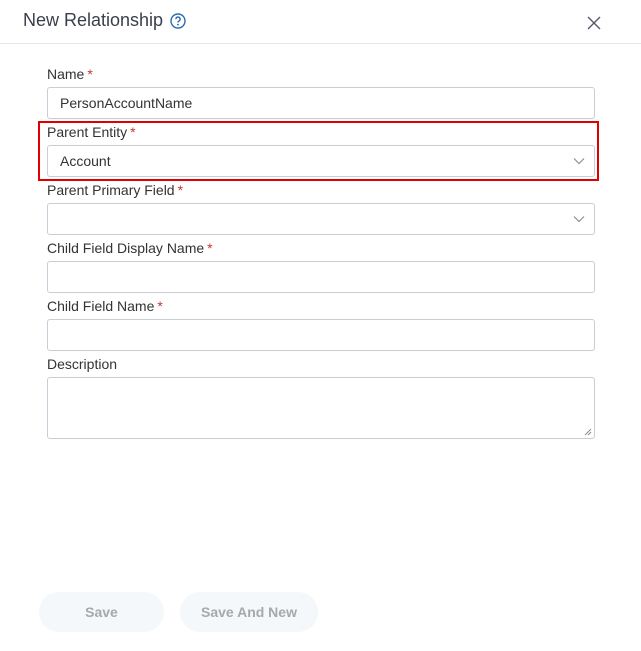 The image size is (641, 651). Describe the element at coordinates (178, 21) in the screenshot. I see `help-icon` at that location.